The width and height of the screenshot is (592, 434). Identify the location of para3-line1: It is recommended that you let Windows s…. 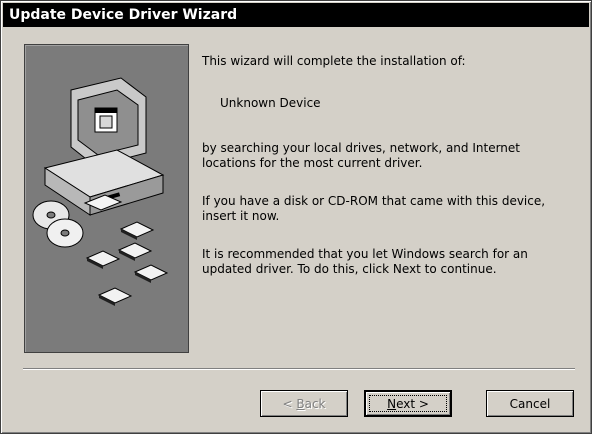
(365, 254).